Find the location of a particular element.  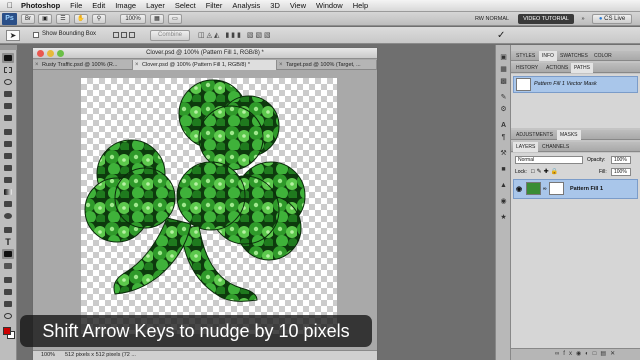

tool-presets-panel-icon: ⚒ is located at coordinates (503, 154).